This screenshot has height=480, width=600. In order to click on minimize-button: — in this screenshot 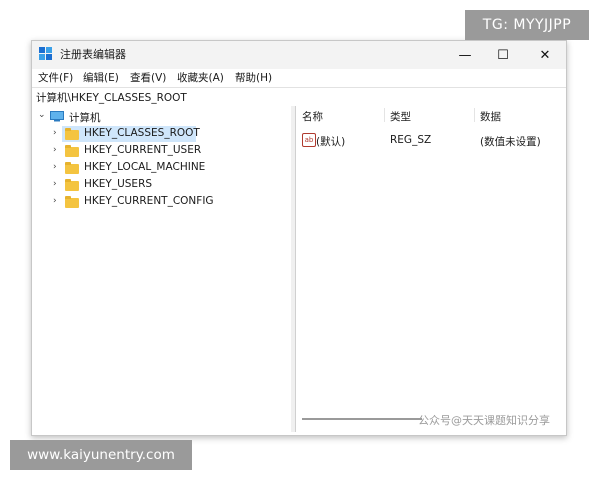, I will do `click(465, 55)`.